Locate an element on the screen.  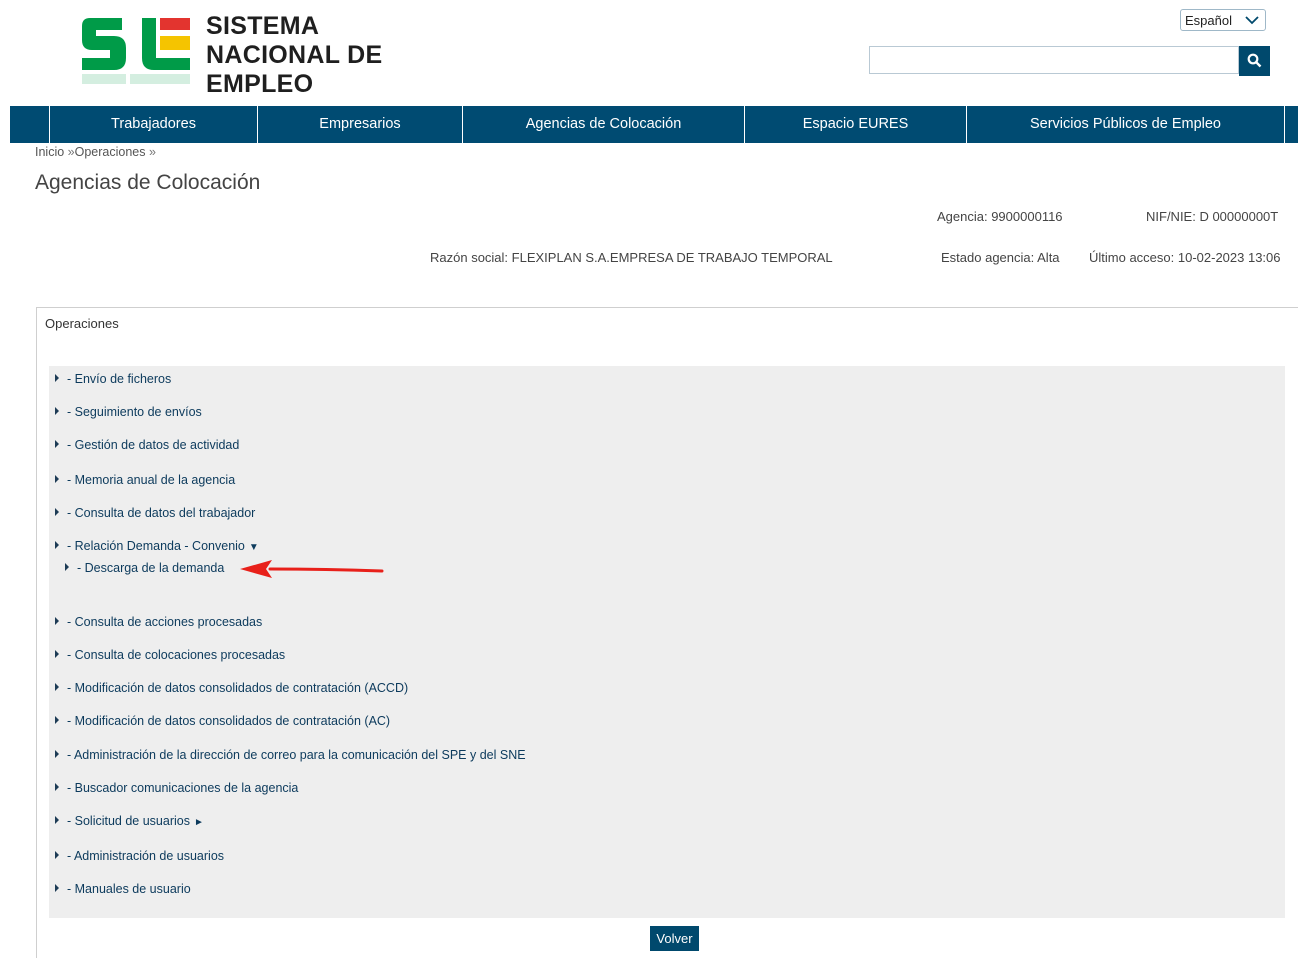
op-seguimiento-envios: - Seguimiento de envíos is located at coordinates (128, 412).